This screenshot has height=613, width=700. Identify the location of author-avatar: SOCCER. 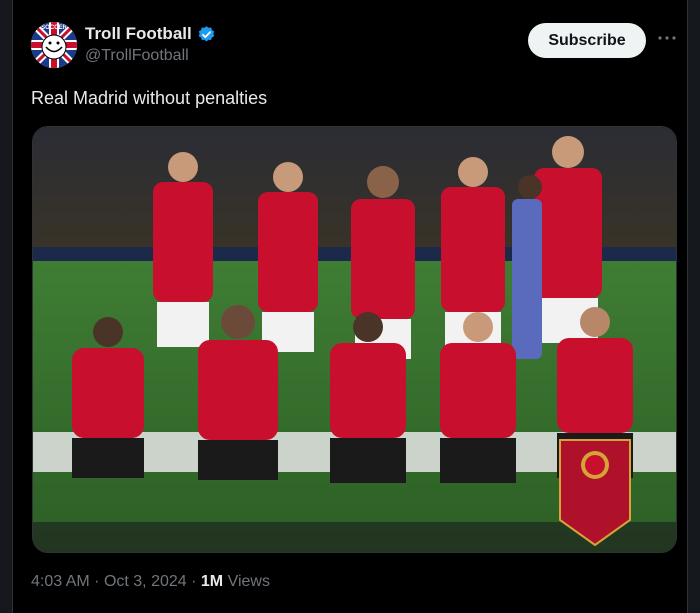
(54, 45).